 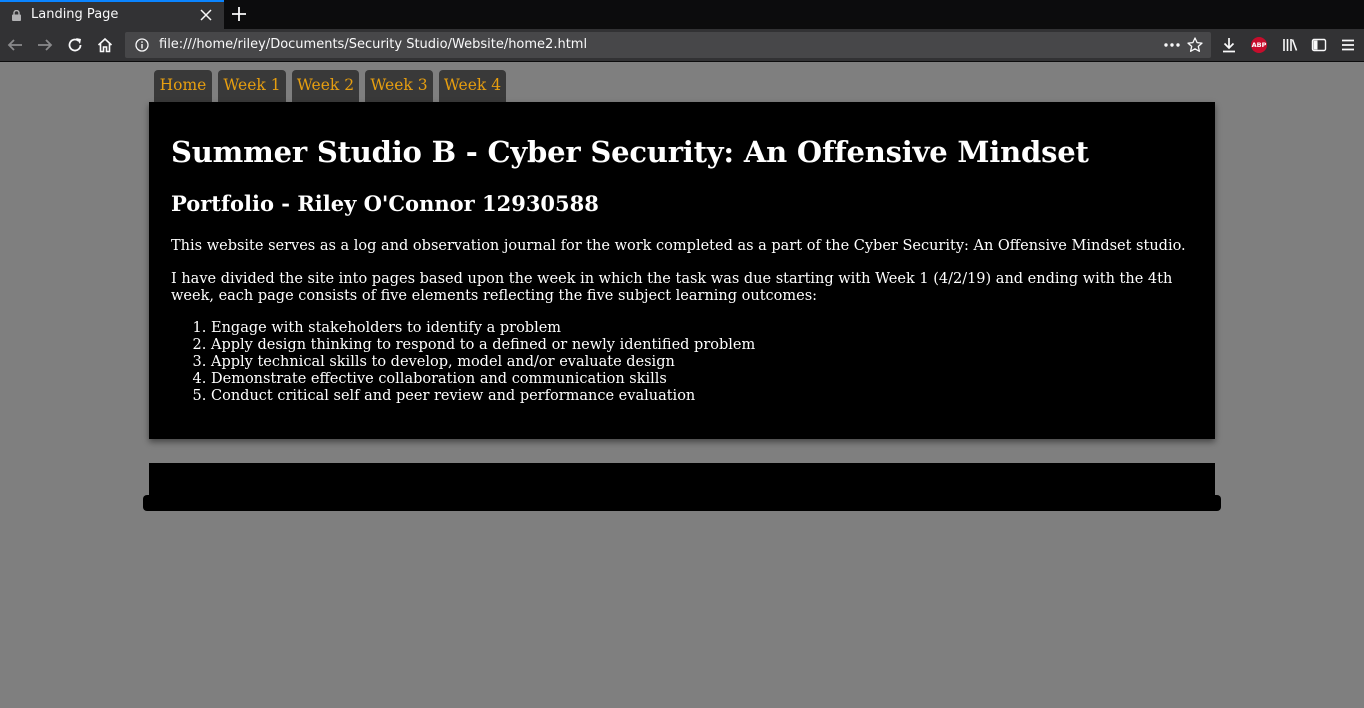 What do you see at coordinates (1195, 45) in the screenshot?
I see `bookmark-star-icon` at bounding box center [1195, 45].